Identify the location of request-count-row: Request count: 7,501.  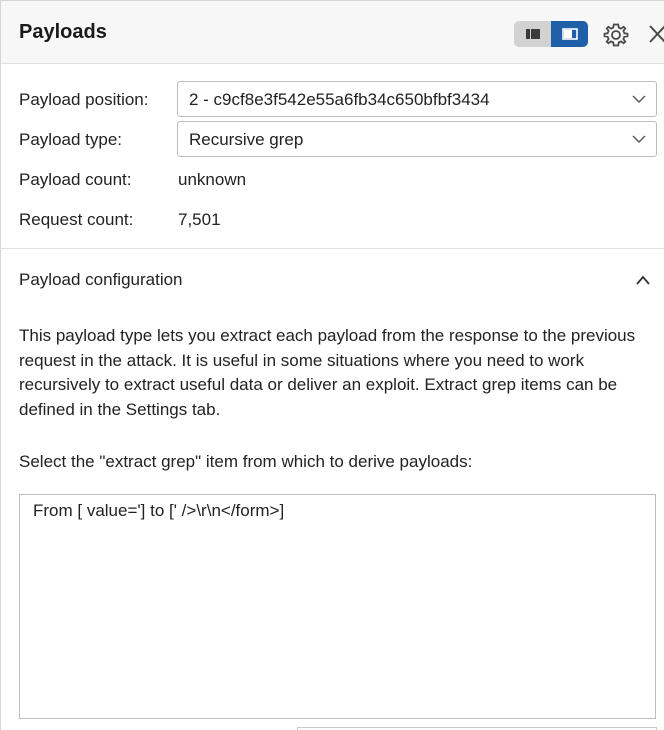
(332, 221).